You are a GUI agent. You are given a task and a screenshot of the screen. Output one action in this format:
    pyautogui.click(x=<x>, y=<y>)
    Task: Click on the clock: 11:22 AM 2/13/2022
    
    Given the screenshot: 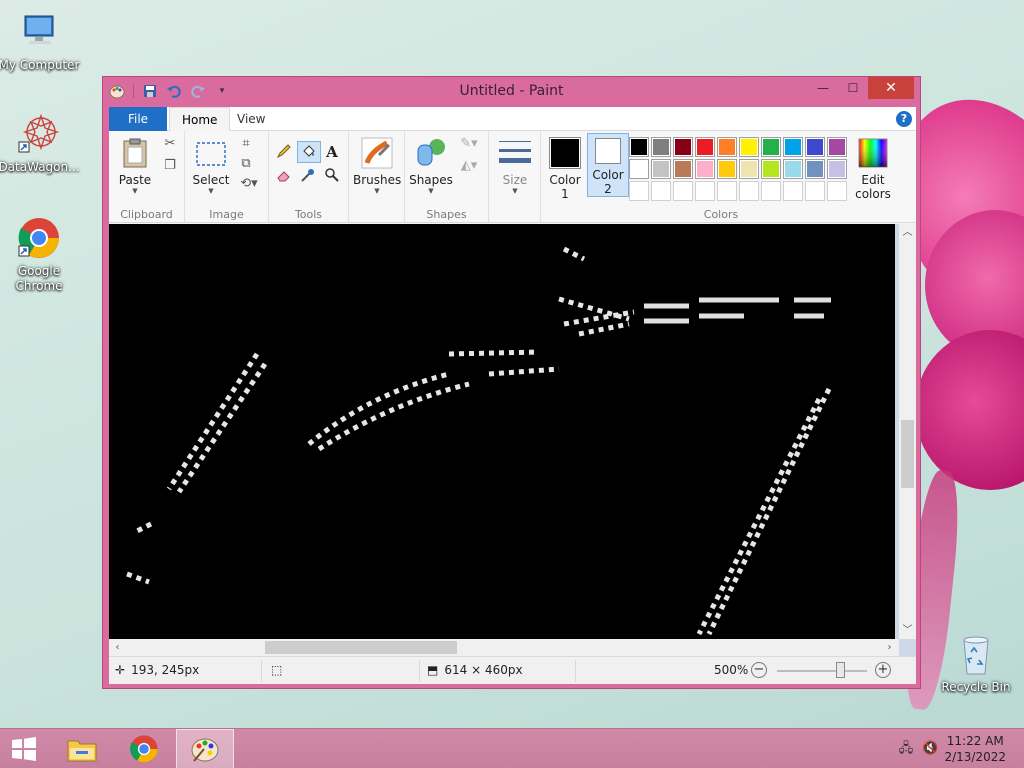 What is the action you would take?
    pyautogui.click(x=975, y=749)
    